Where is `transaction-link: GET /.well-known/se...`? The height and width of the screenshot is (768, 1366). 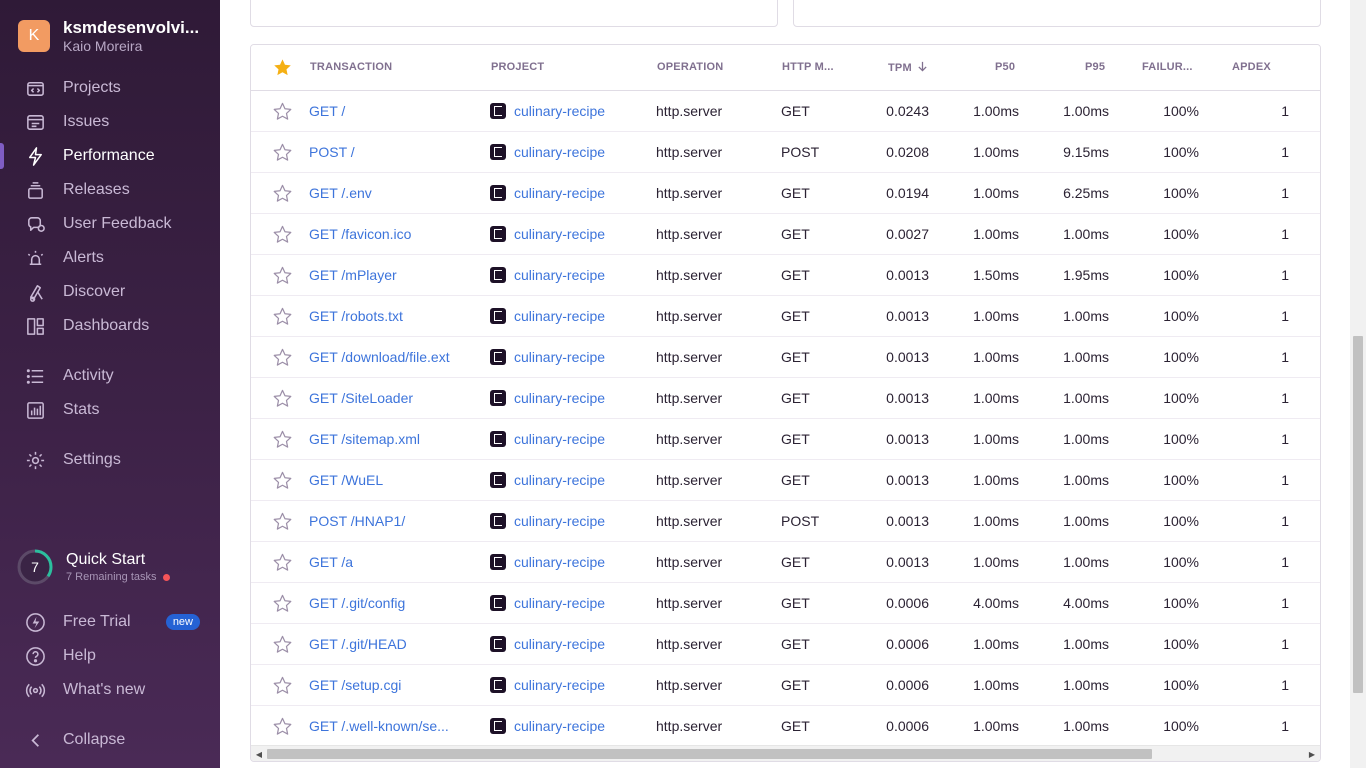 transaction-link: GET /.well-known/se... is located at coordinates (379, 726).